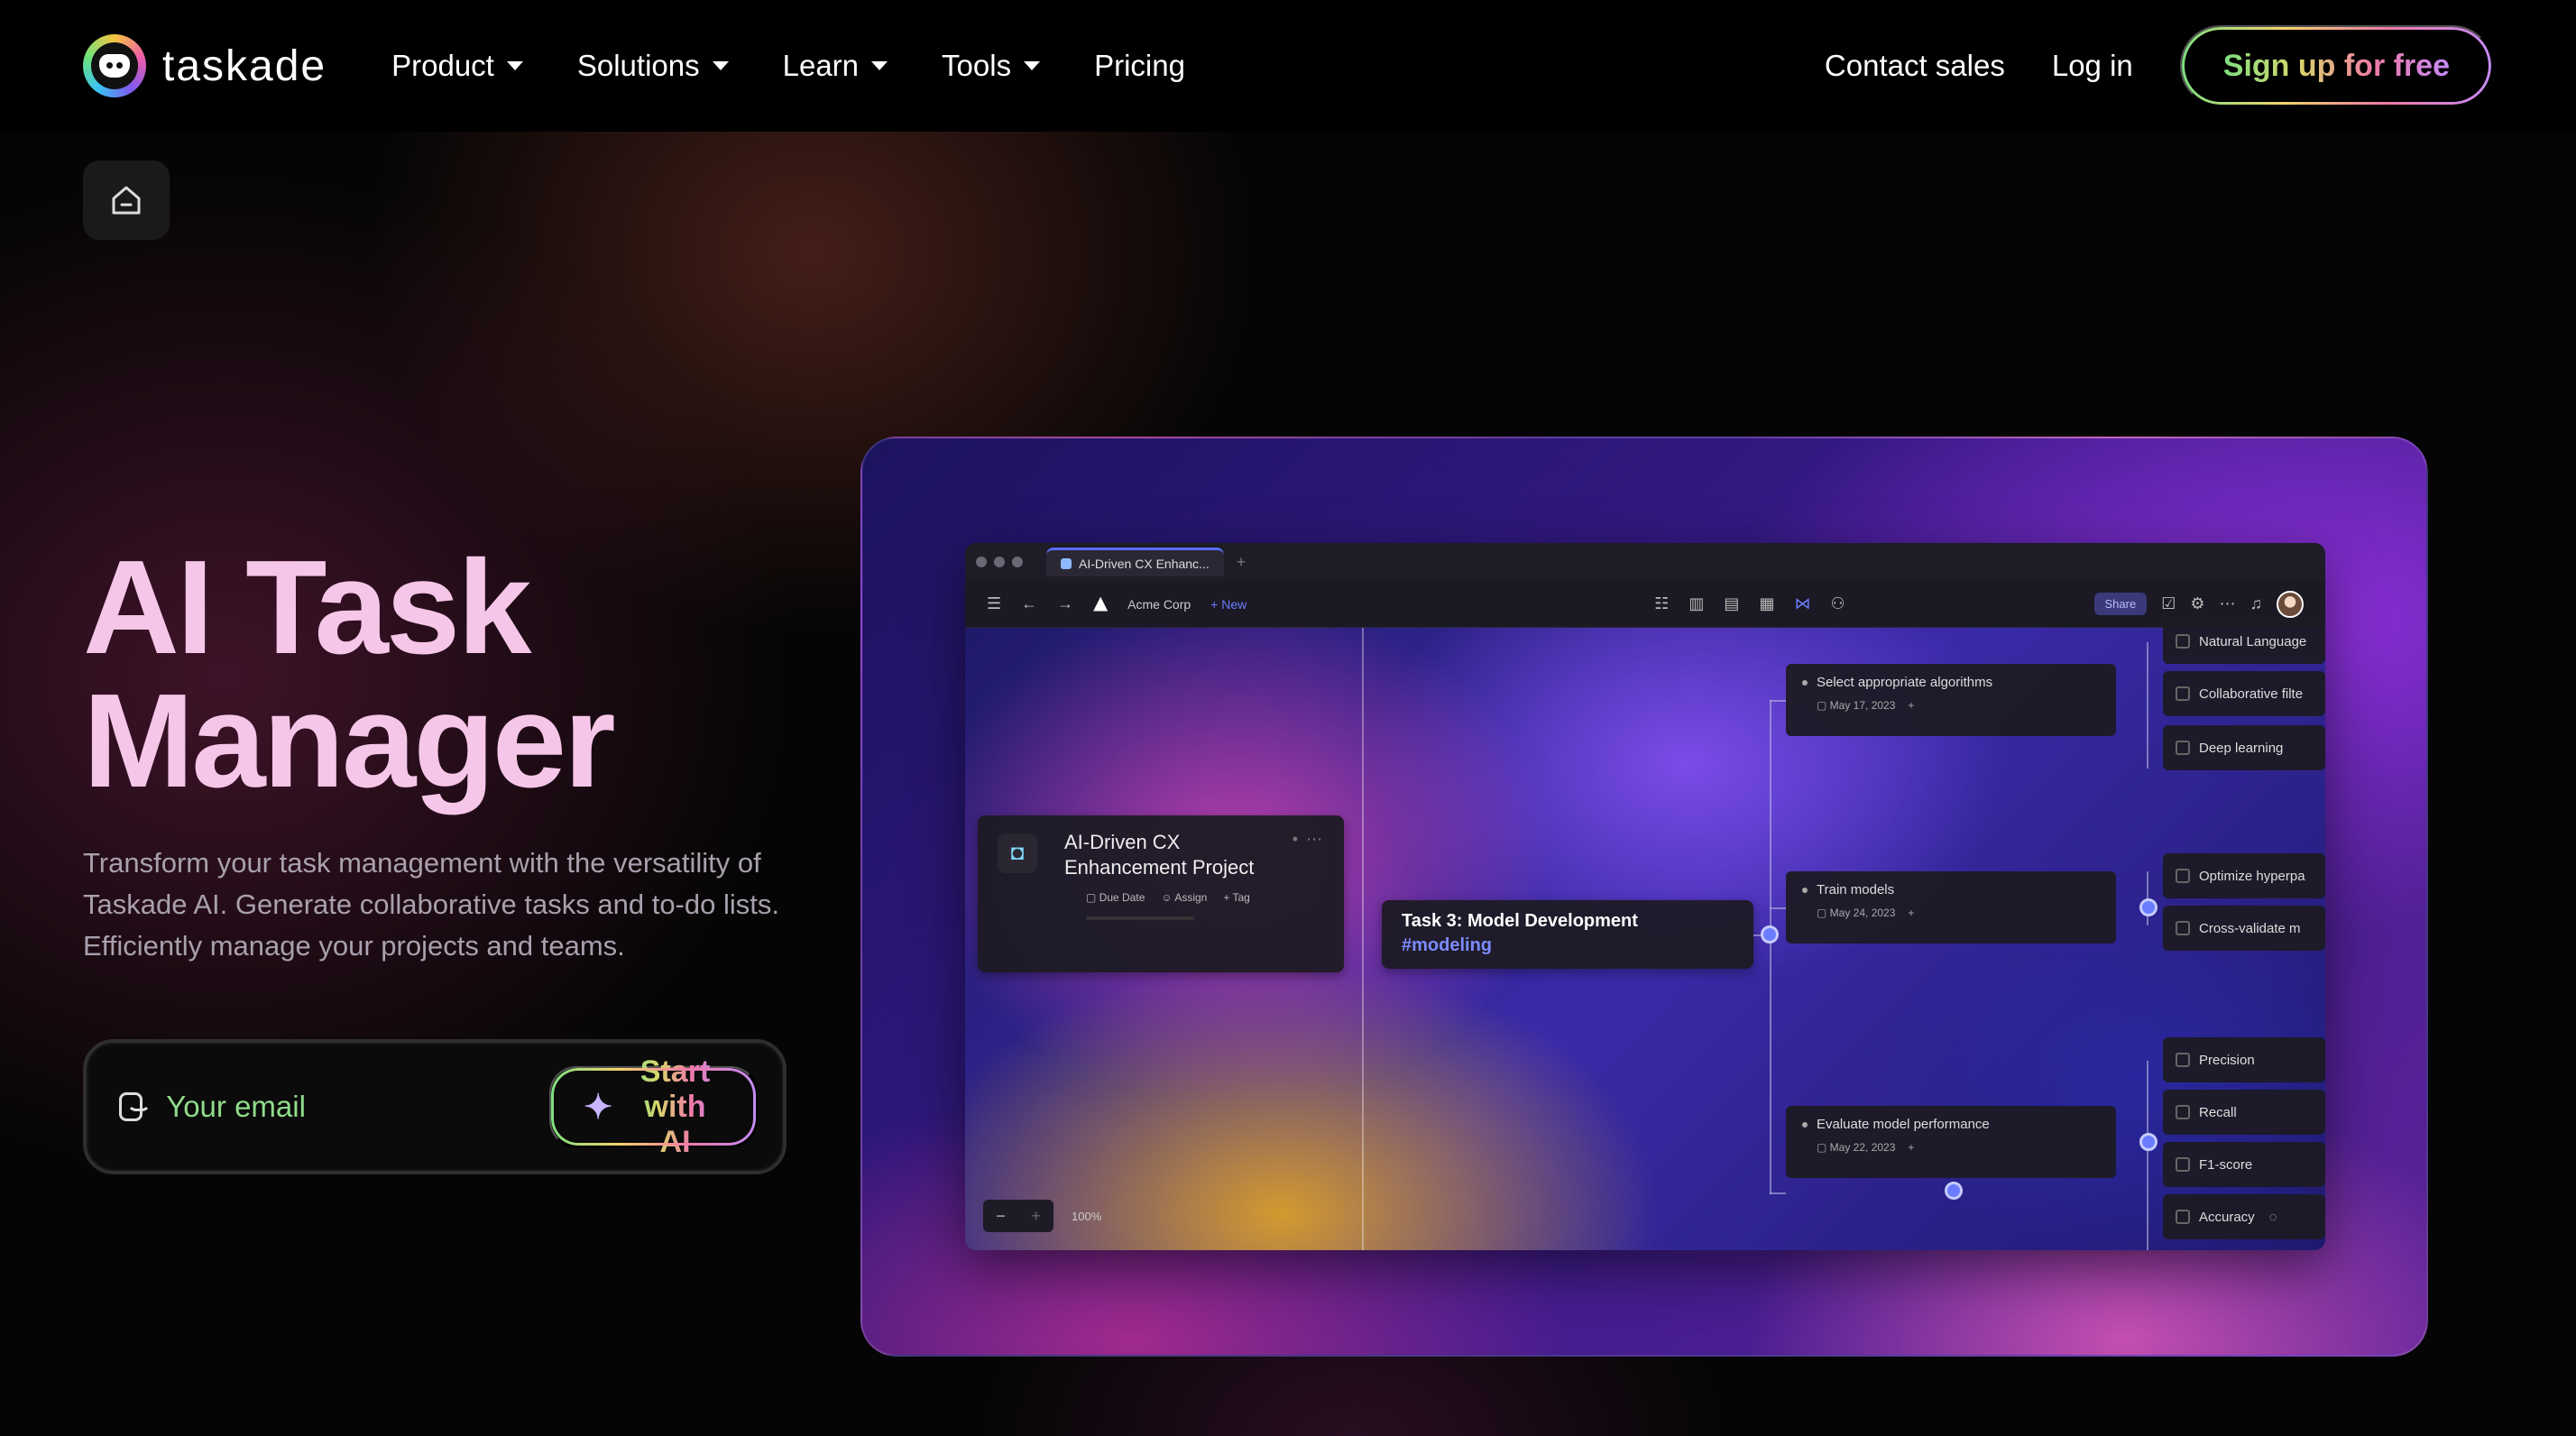  I want to click on start-with-ai-button: ✦ Start with AI, so click(654, 1106).